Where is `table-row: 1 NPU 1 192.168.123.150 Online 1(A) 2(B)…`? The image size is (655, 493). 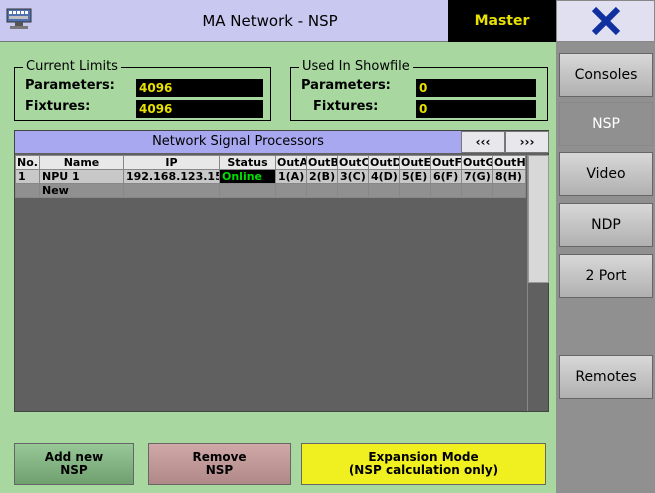
table-row: 1 NPU 1 192.168.123.150 Online 1(A) 2(B)… is located at coordinates (270, 176).